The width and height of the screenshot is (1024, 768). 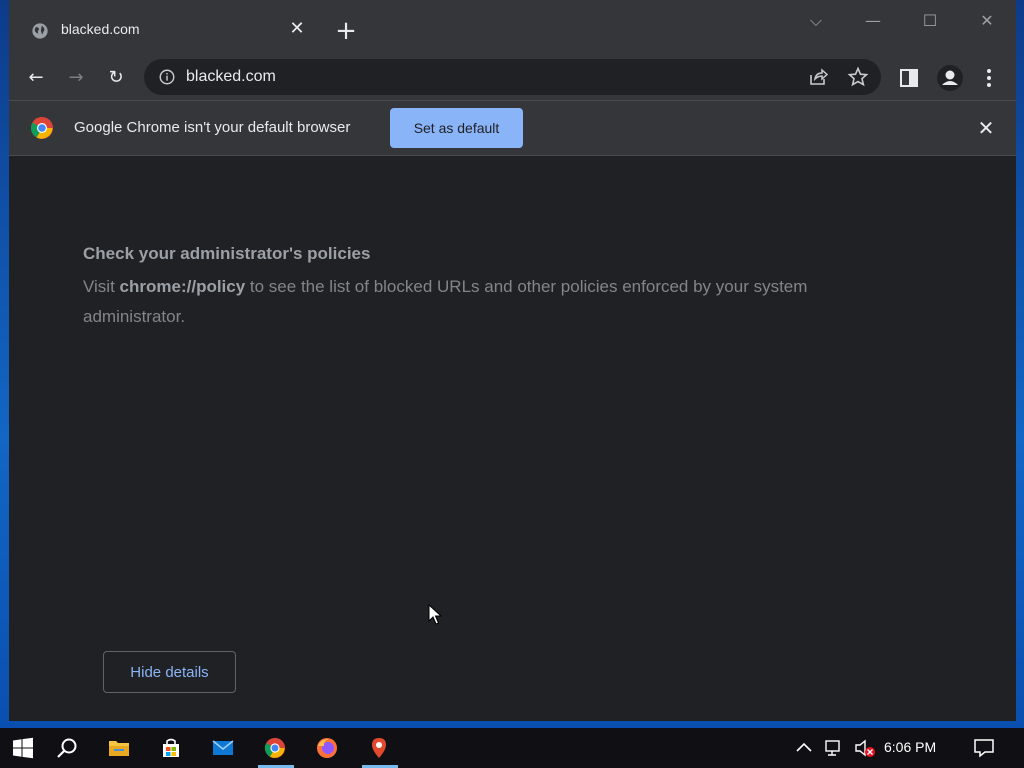 I want to click on reload-button: ↻, so click(x=116, y=78).